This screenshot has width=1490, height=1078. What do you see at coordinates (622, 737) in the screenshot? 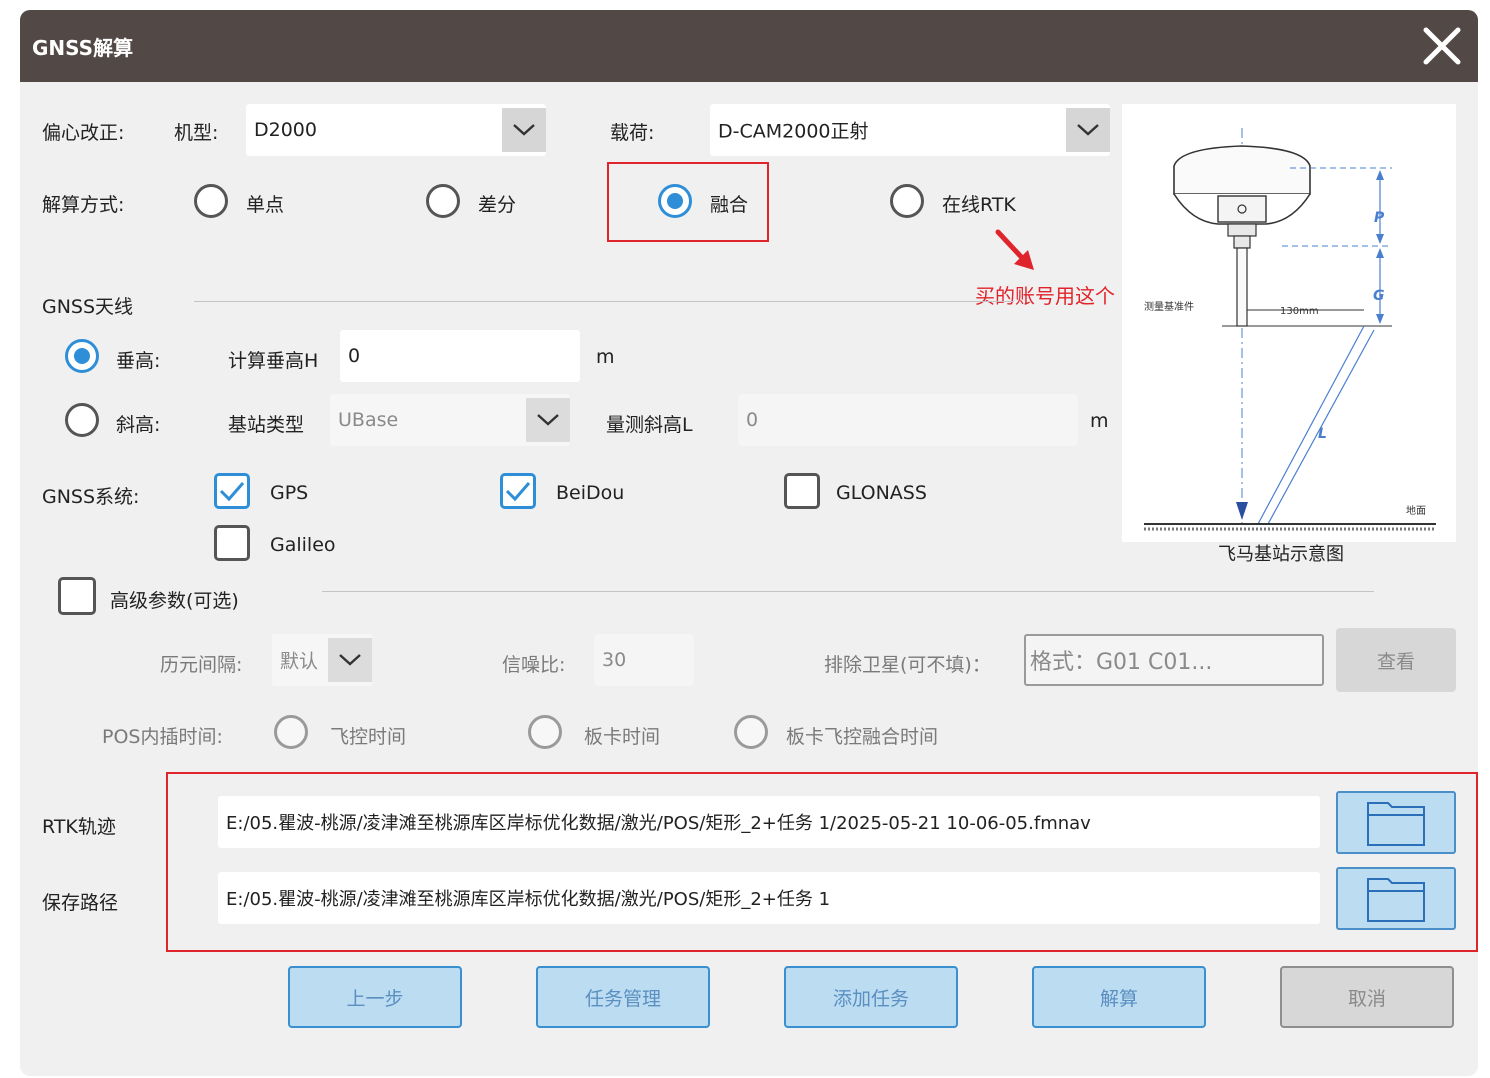
I see `board-time-label: 板卡时间` at bounding box center [622, 737].